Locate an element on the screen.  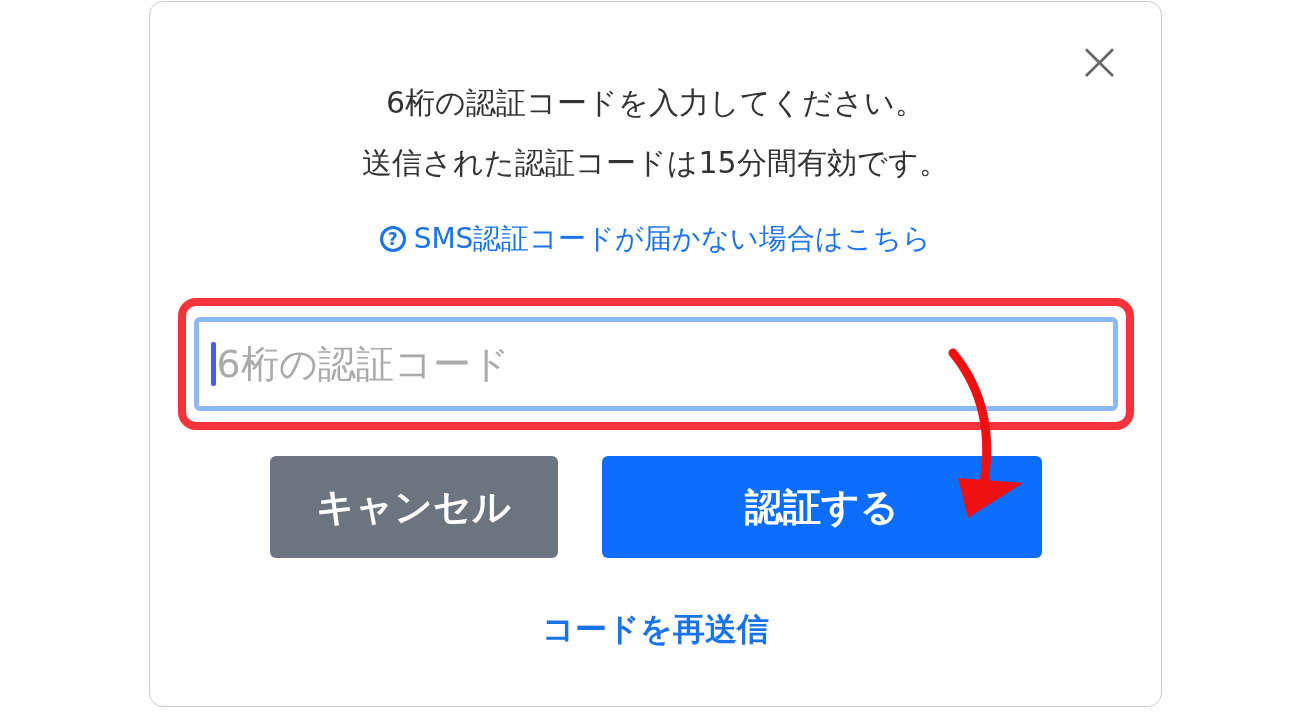
help-link: ? SMS認証コードが届かない場合はこちら is located at coordinates (655, 239).